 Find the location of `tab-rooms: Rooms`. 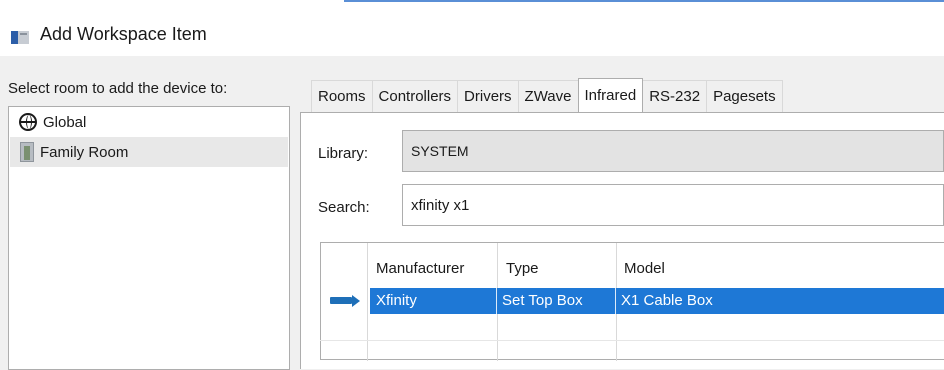

tab-rooms: Rooms is located at coordinates (342, 96).